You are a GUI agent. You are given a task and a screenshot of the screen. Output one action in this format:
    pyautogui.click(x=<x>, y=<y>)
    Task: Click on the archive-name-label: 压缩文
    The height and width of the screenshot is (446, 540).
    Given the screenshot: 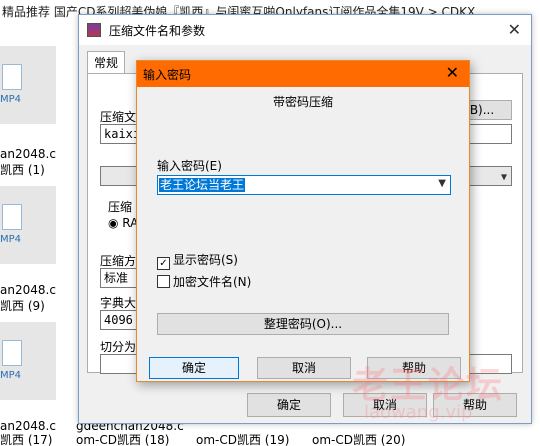 What is the action you would take?
    pyautogui.click(x=118, y=117)
    